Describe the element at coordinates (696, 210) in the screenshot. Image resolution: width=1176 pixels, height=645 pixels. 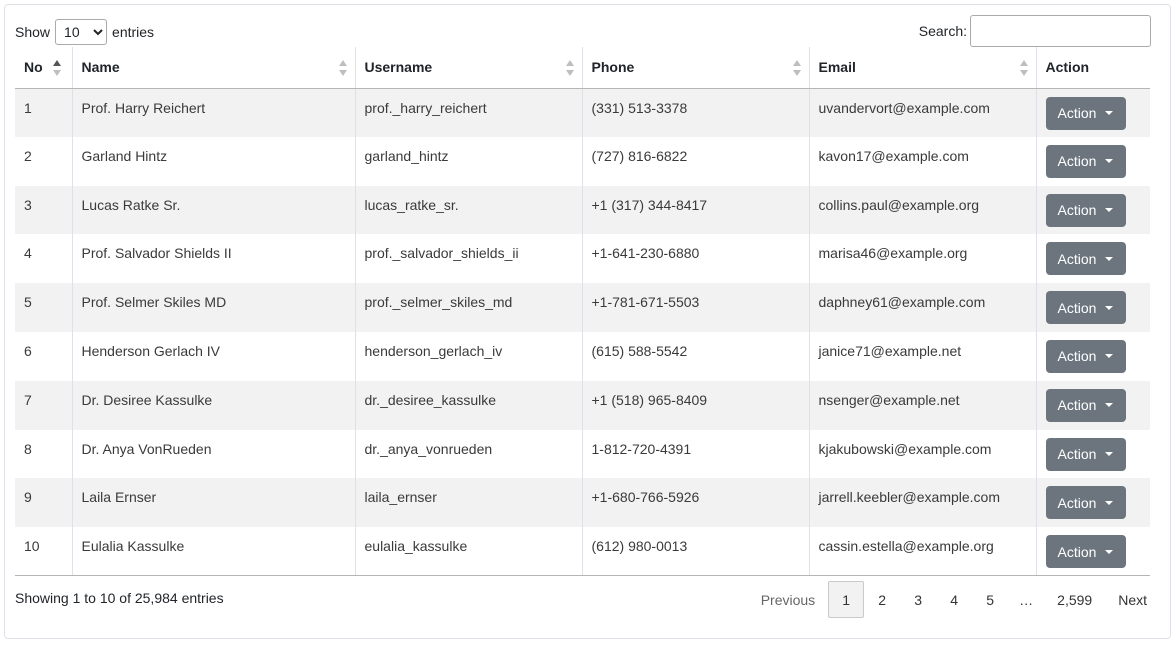
I see `cell-phone: +1 (317) 344-8417` at that location.